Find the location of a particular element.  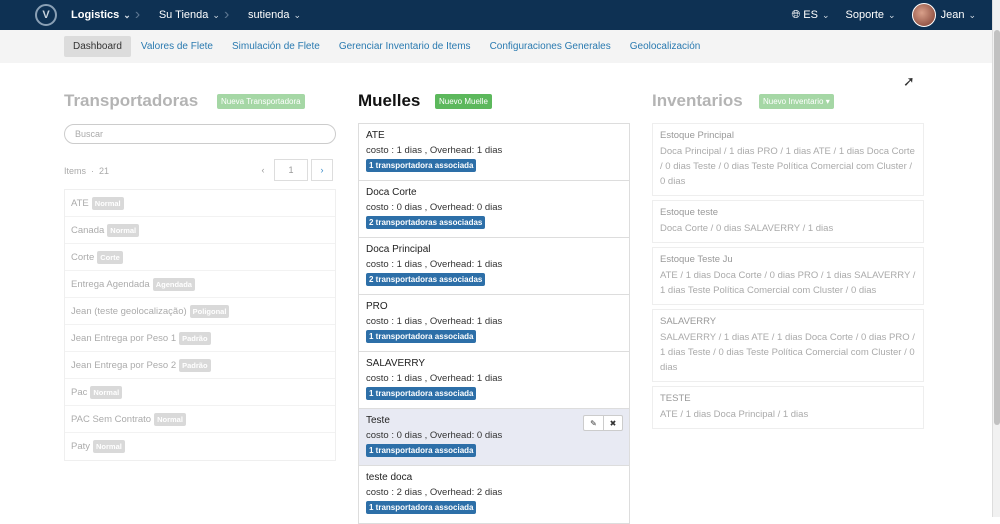

support-menu: Soporte ⌄ is located at coordinates (871, 15).